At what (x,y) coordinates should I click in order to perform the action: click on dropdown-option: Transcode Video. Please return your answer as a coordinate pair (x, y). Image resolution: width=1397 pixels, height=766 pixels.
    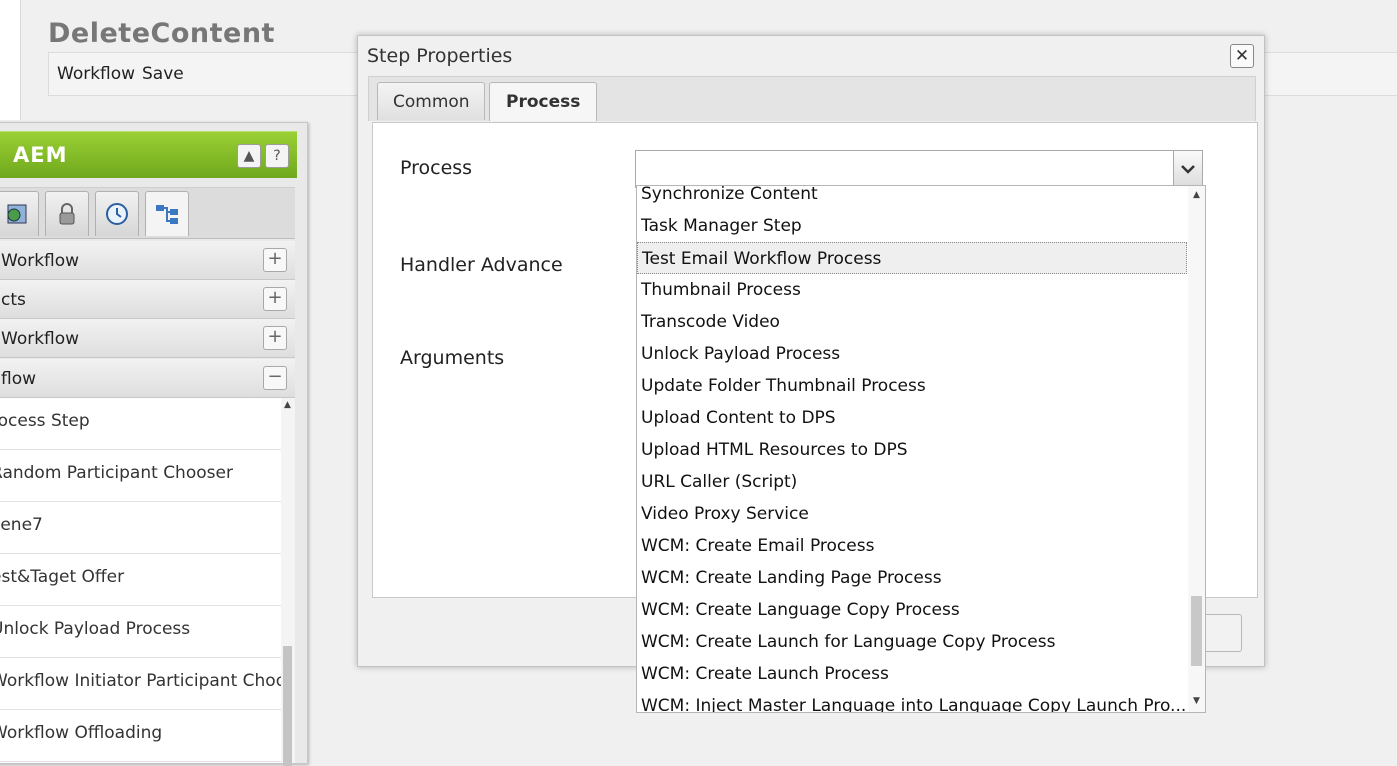
    Looking at the image, I should click on (912, 322).